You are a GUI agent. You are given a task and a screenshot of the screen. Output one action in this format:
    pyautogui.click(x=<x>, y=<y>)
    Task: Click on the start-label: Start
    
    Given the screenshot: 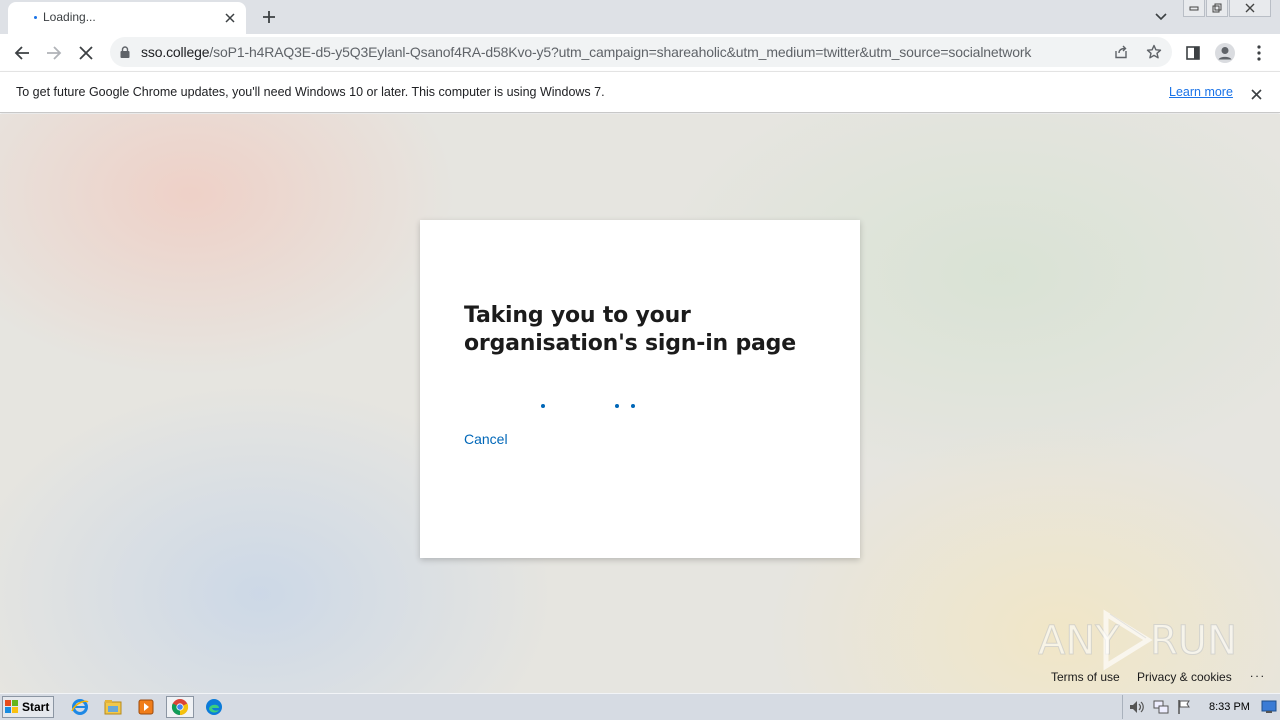 What is the action you would take?
    pyautogui.click(x=36, y=707)
    